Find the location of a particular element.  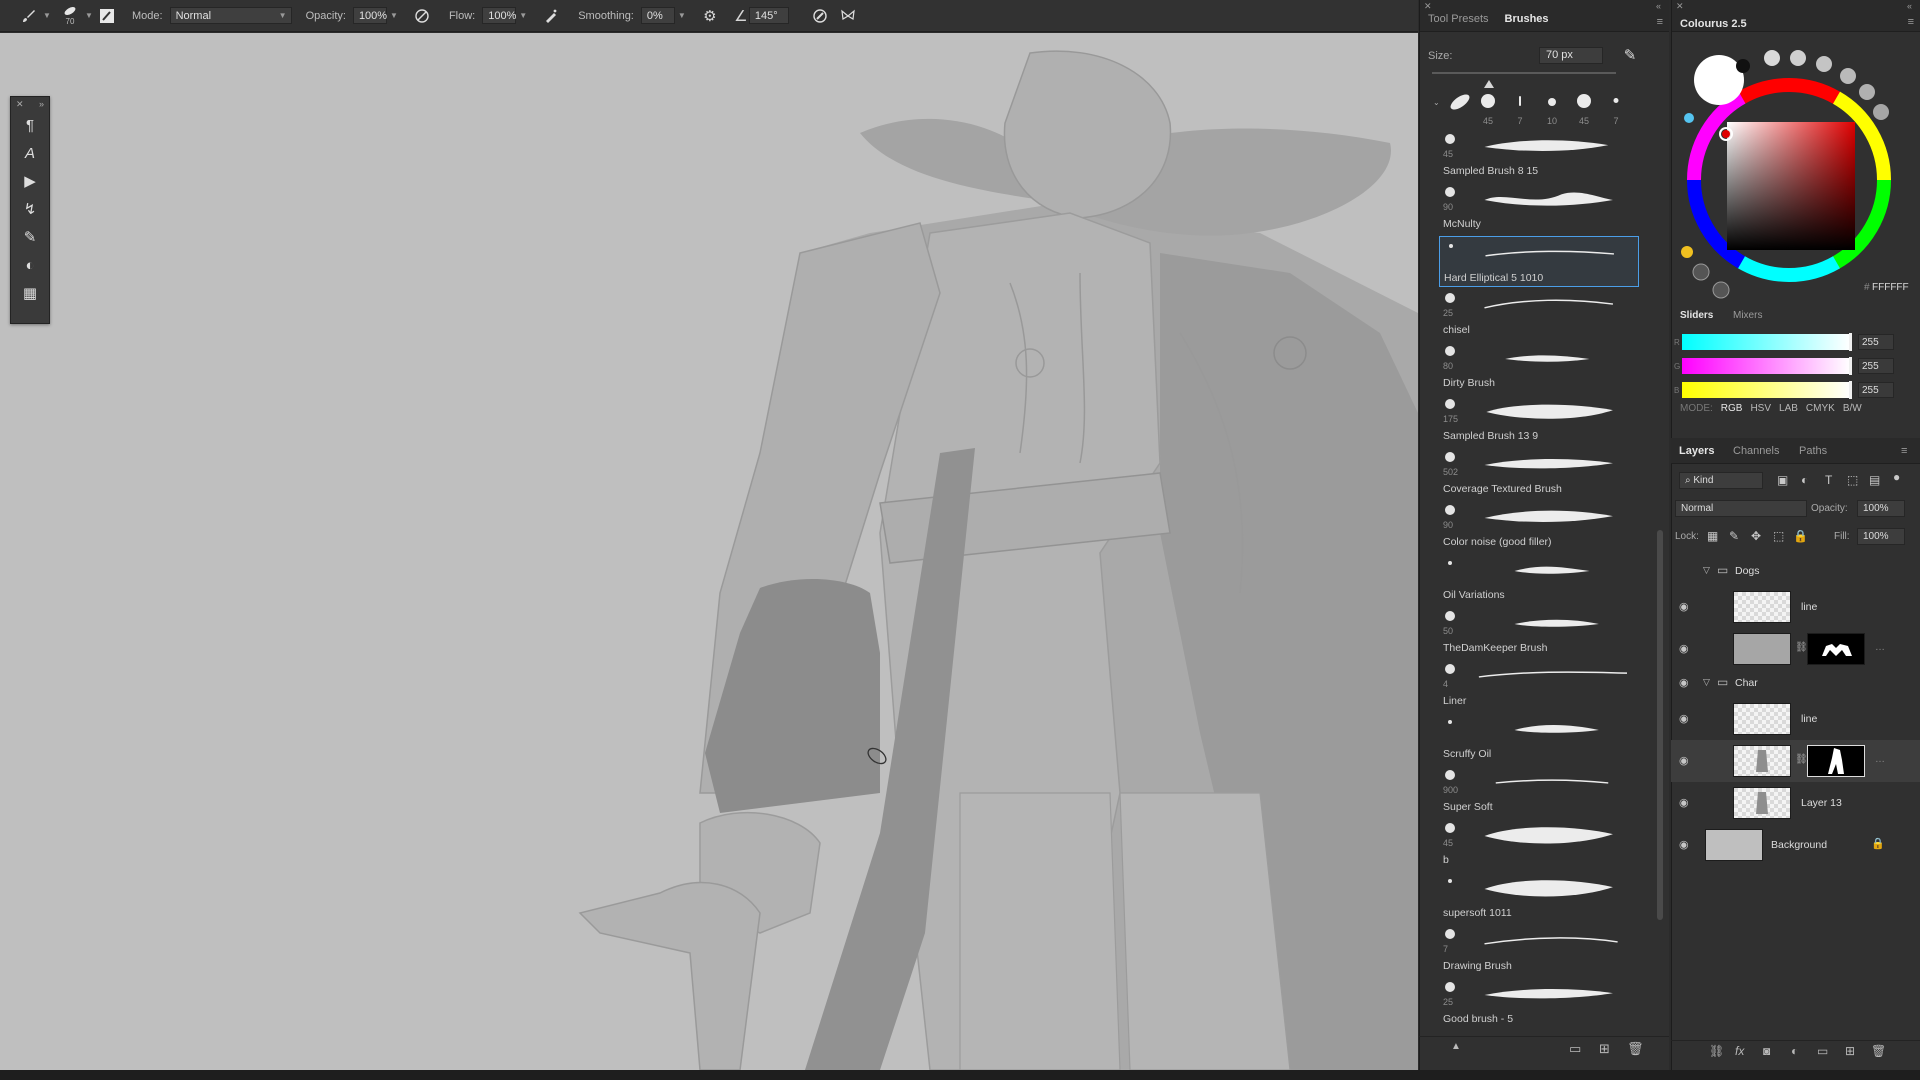

tab-tool-presets: Tool Presets is located at coordinates (1462, 22).